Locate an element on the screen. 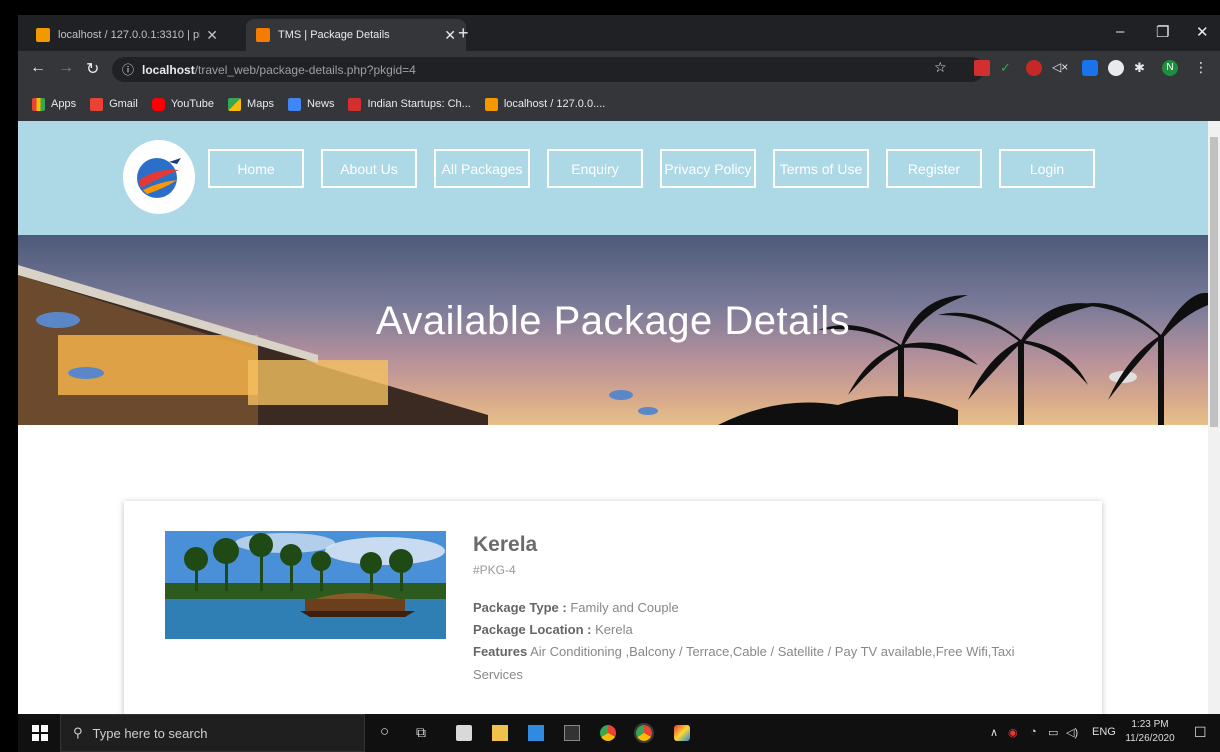 This screenshot has height=752, width=1220. package-features-label: Features is located at coordinates (500, 651).